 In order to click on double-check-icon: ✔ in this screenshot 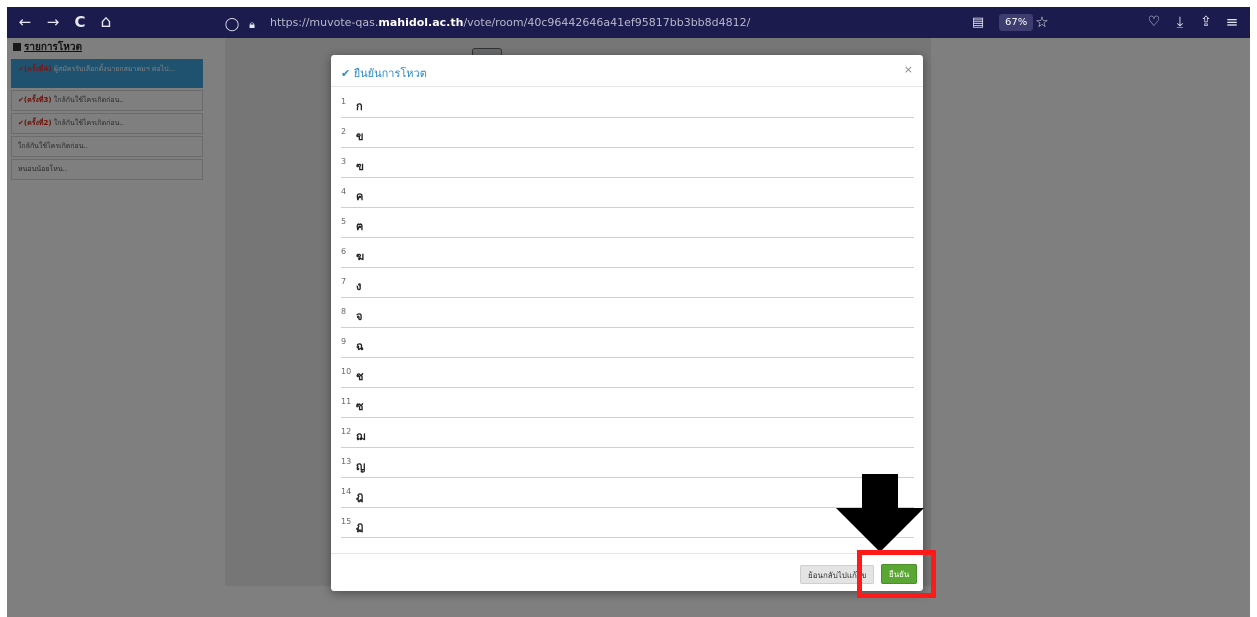, I will do `click(347, 73)`.